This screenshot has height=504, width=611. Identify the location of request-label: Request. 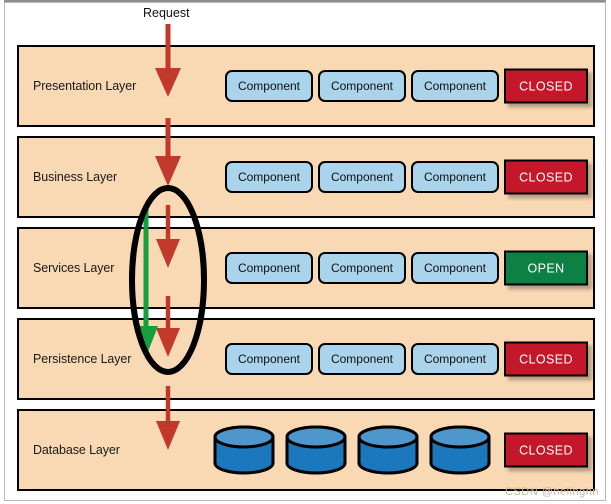
(166, 13).